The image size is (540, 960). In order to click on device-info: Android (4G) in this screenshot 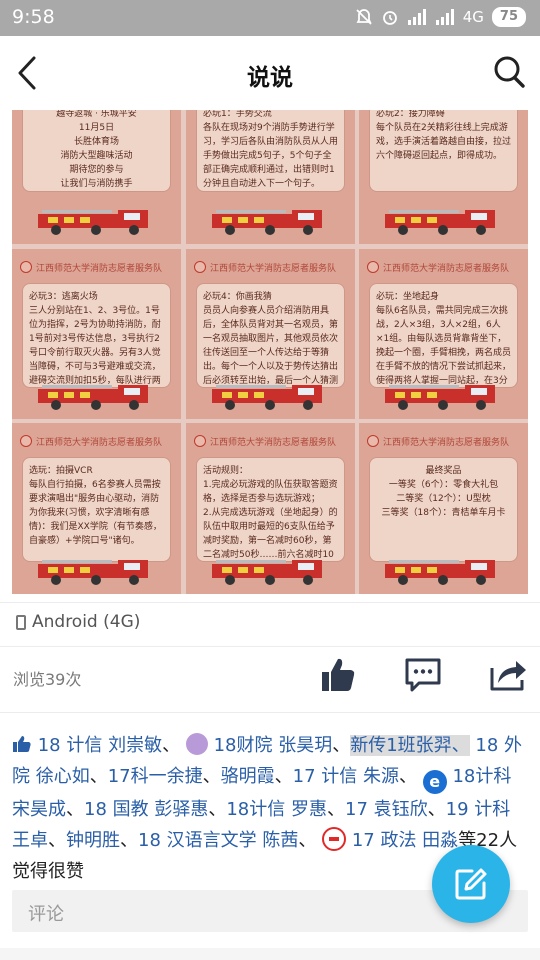, I will do `click(78, 622)`.